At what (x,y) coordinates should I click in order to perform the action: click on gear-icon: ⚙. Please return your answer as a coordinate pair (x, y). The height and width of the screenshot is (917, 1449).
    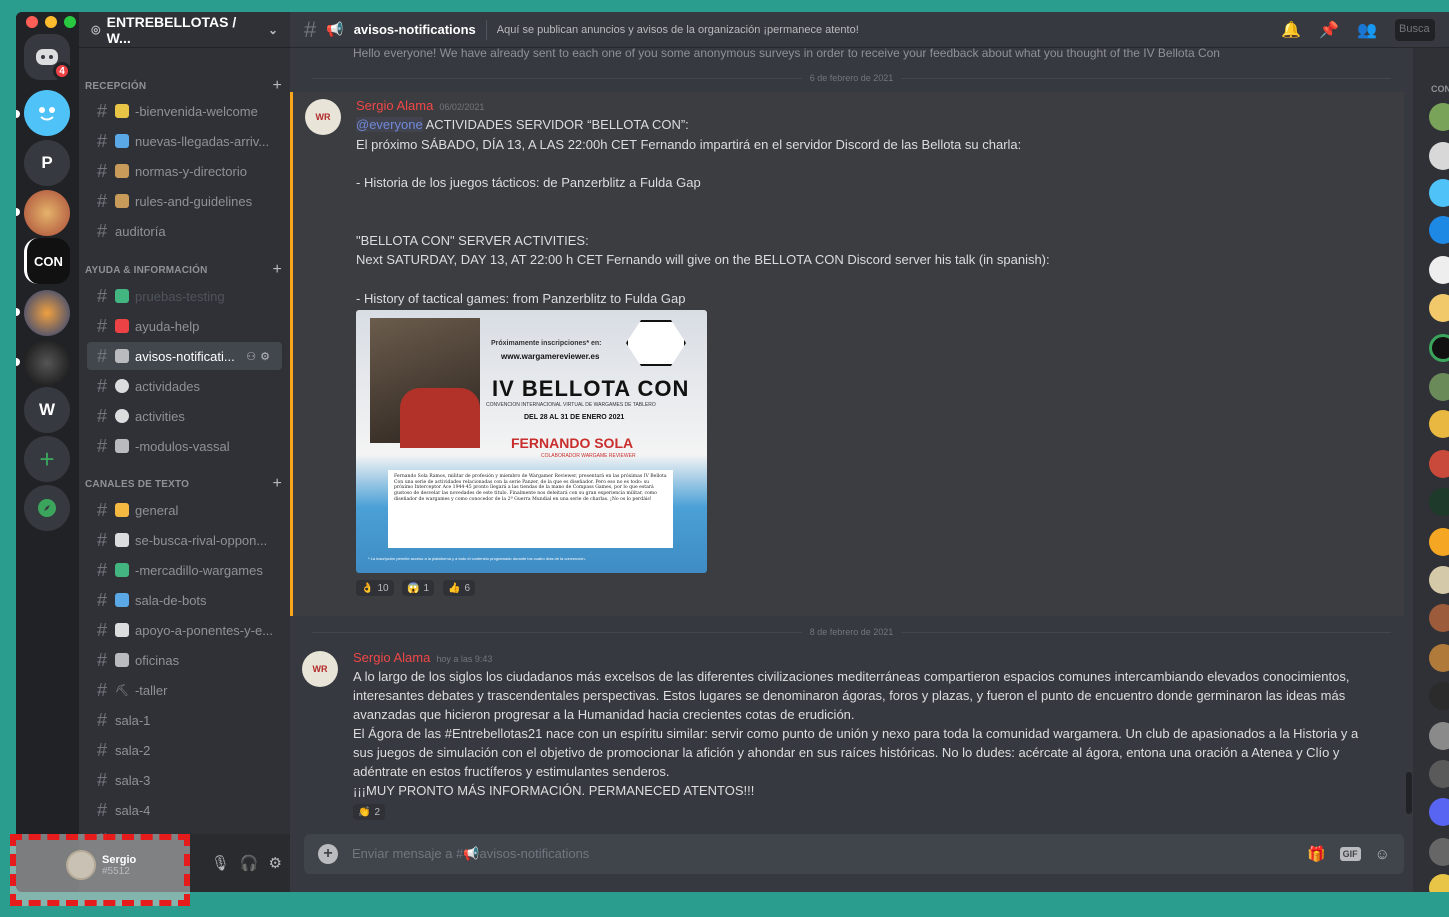
    Looking at the image, I should click on (275, 863).